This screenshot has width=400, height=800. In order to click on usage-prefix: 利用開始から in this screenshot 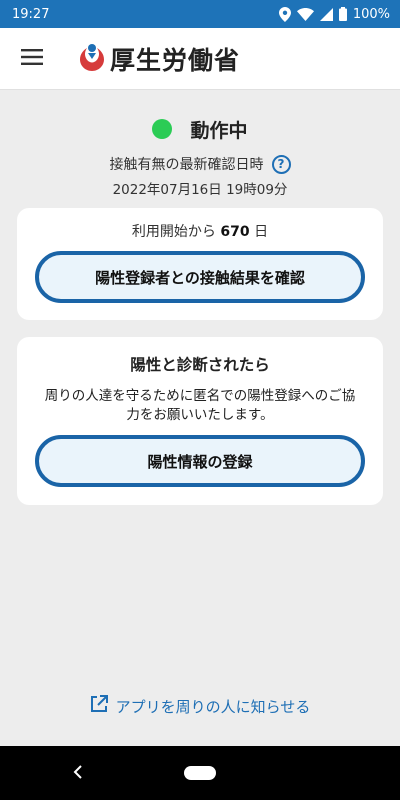, I will do `click(173, 232)`.